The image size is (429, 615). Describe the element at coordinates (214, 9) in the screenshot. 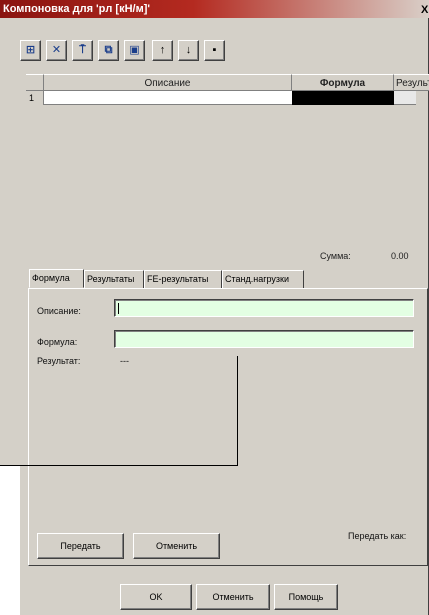

I see `title-bar: Компоновка для 'pл [кН/м]' X` at that location.